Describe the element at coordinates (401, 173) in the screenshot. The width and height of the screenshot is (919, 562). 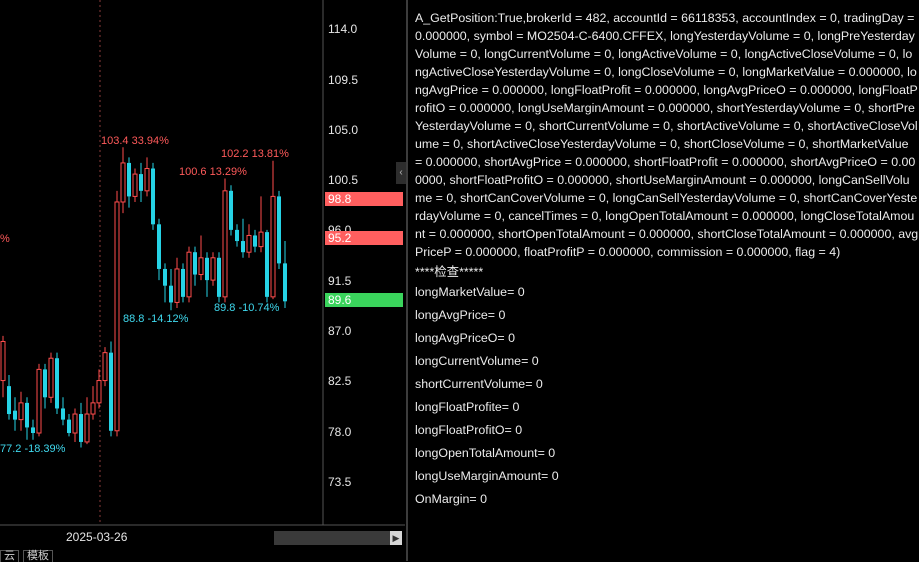
I see `collapse-panel-chevron-icon: ‹` at that location.